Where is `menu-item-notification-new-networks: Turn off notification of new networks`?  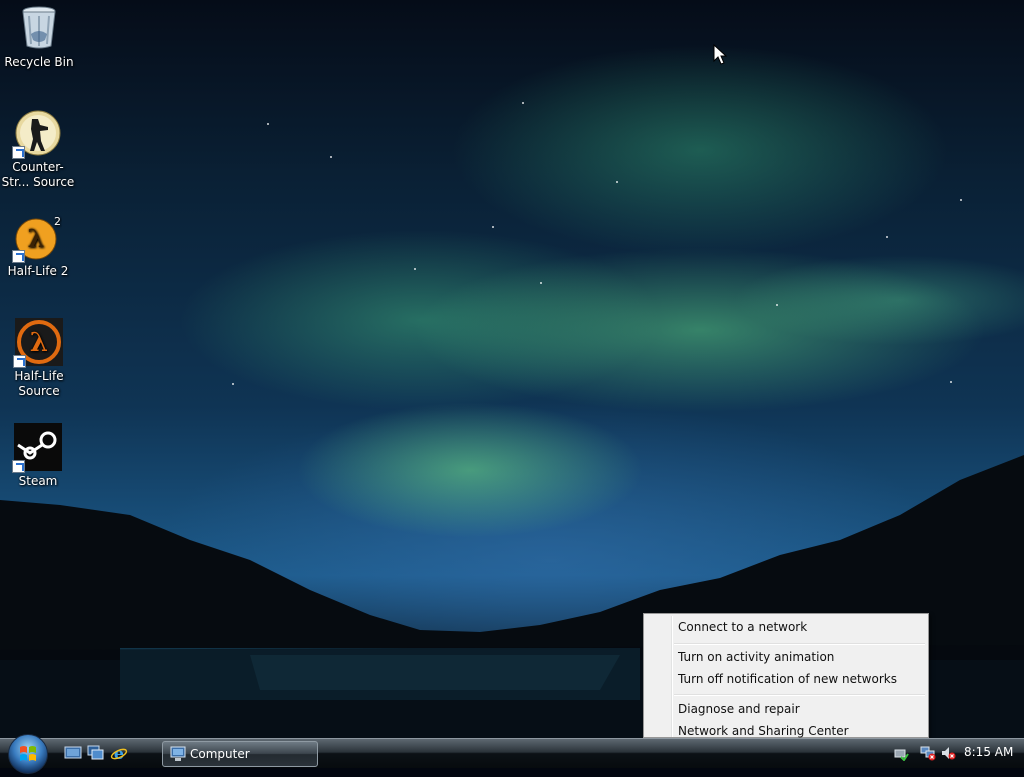
menu-item-notification-new-networks: Turn off notification of new networks is located at coordinates (787, 679).